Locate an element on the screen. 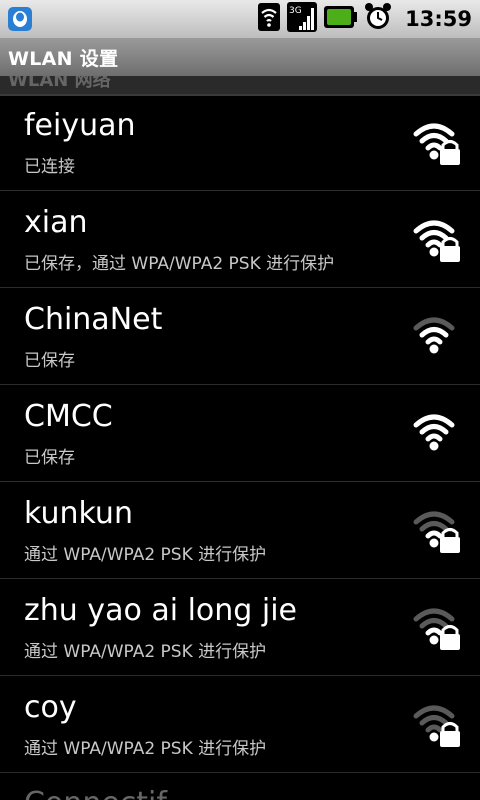  network-item: feiyuan 已连接 is located at coordinates (240, 142).